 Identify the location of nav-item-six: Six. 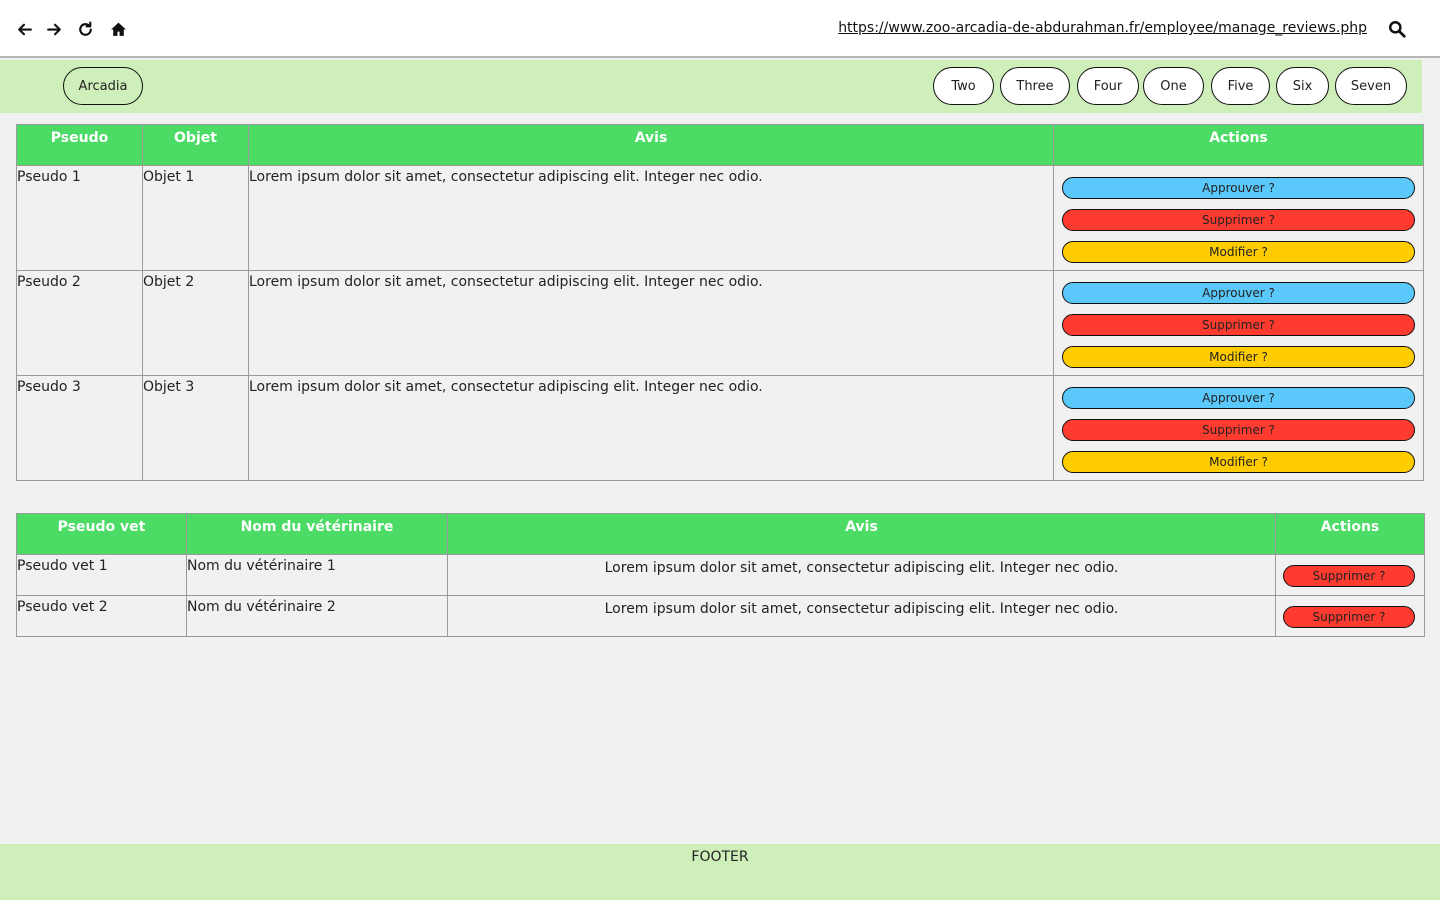
(1302, 86).